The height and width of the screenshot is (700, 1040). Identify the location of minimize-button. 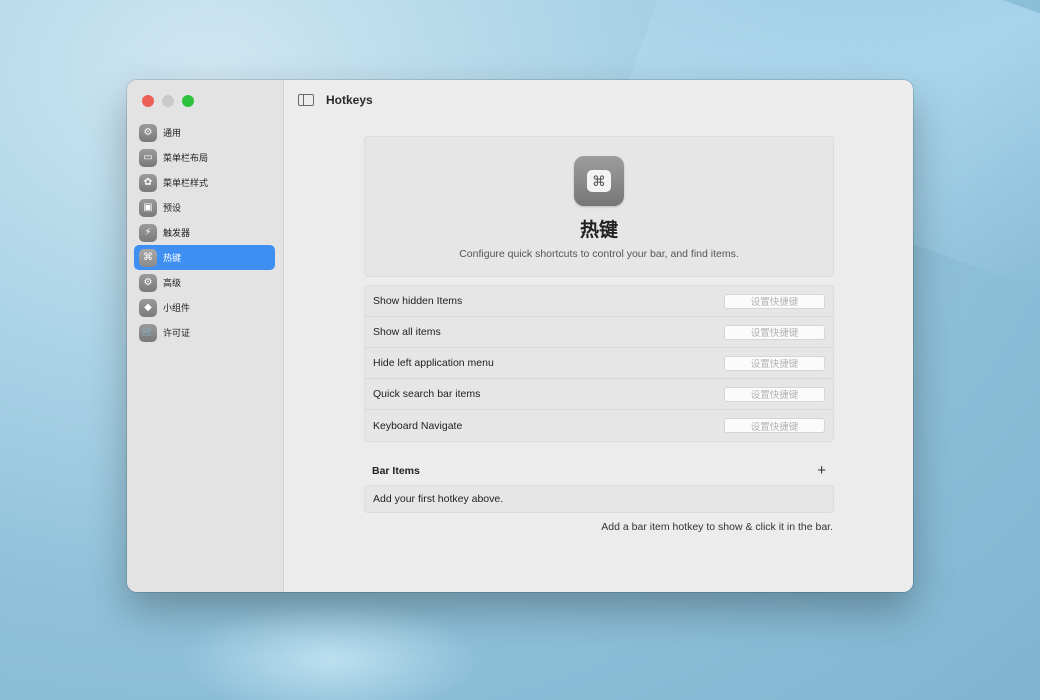
(168, 101).